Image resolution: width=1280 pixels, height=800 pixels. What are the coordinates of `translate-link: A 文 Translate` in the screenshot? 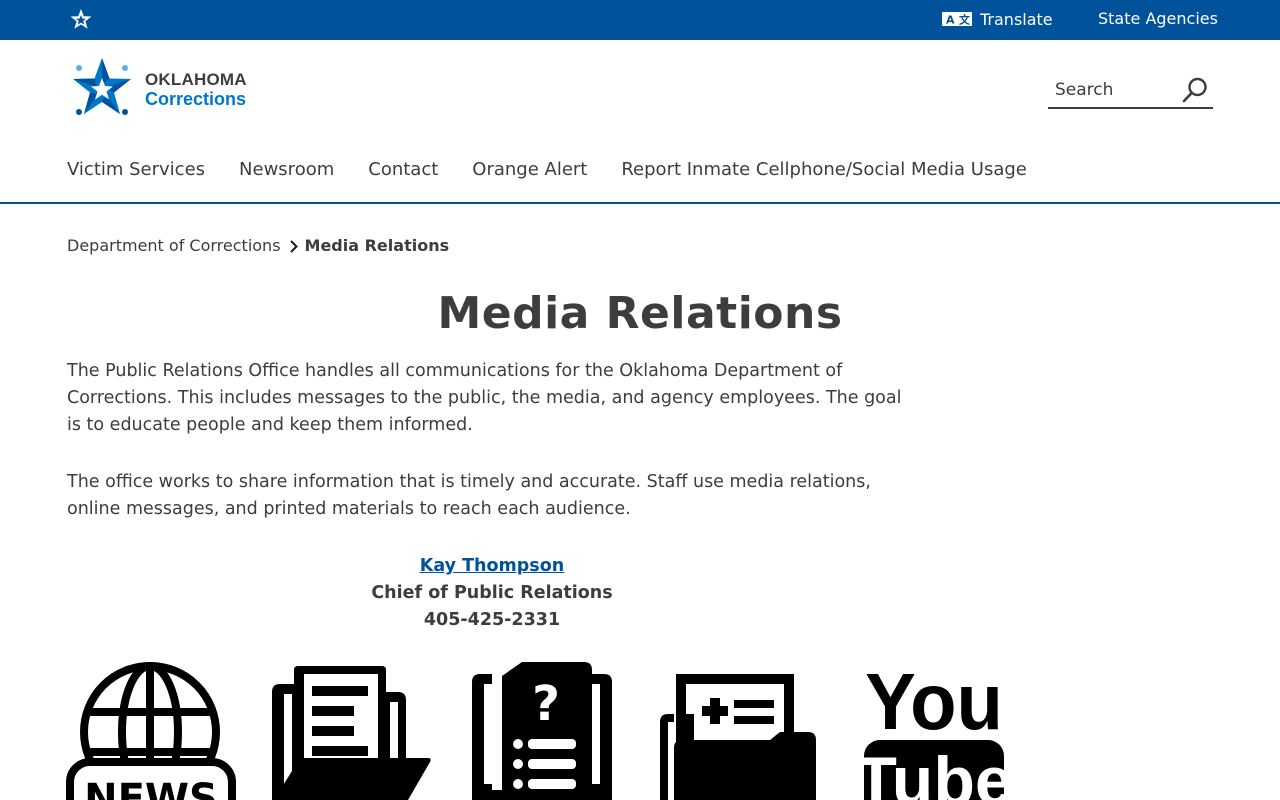 It's located at (997, 19).